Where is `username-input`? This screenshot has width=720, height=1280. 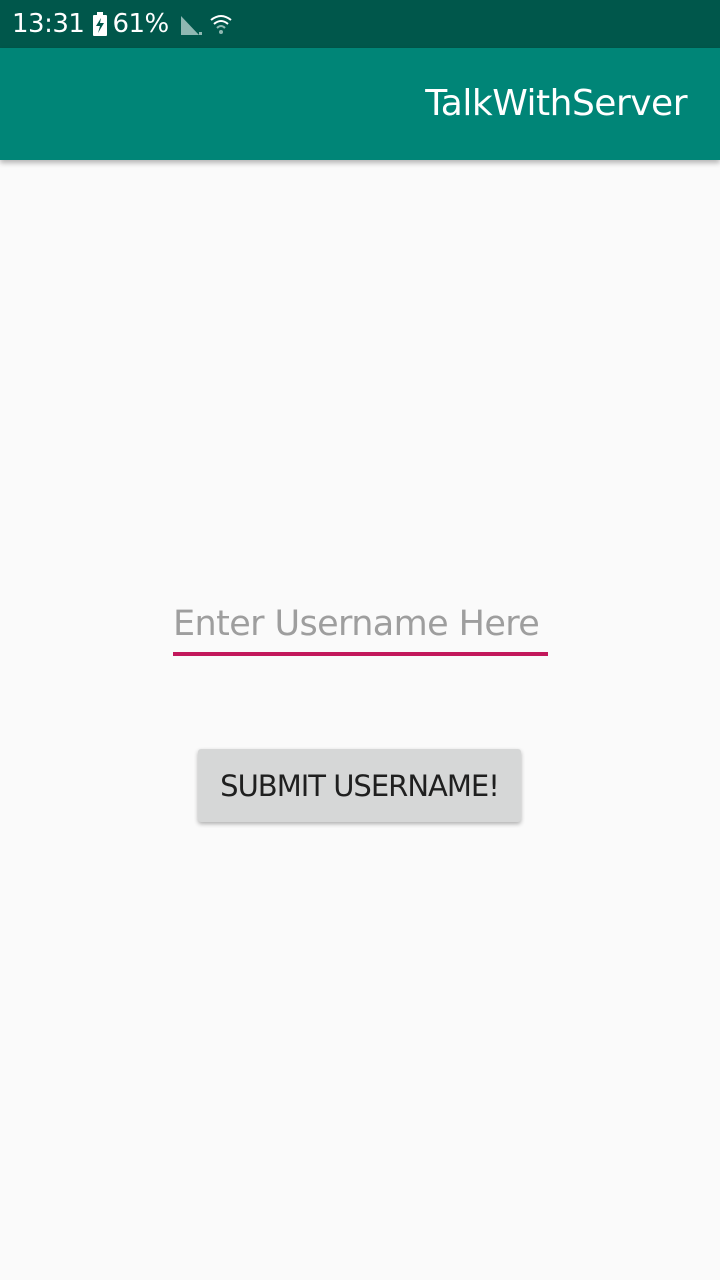 username-input is located at coordinates (360, 626).